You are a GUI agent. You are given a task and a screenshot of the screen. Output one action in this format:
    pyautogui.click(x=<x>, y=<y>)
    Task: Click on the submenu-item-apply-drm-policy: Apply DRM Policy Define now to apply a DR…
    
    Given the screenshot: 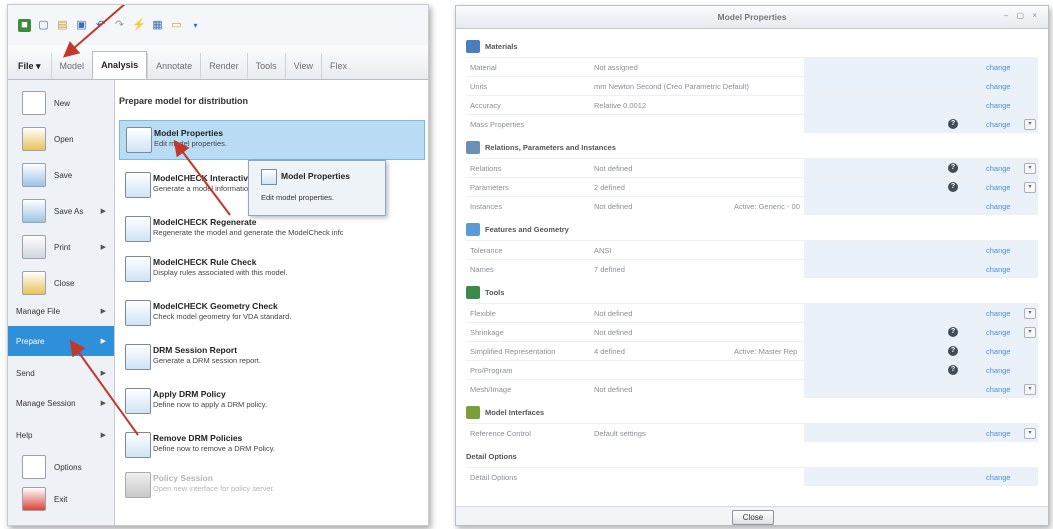 What is the action you would take?
    pyautogui.click(x=272, y=402)
    